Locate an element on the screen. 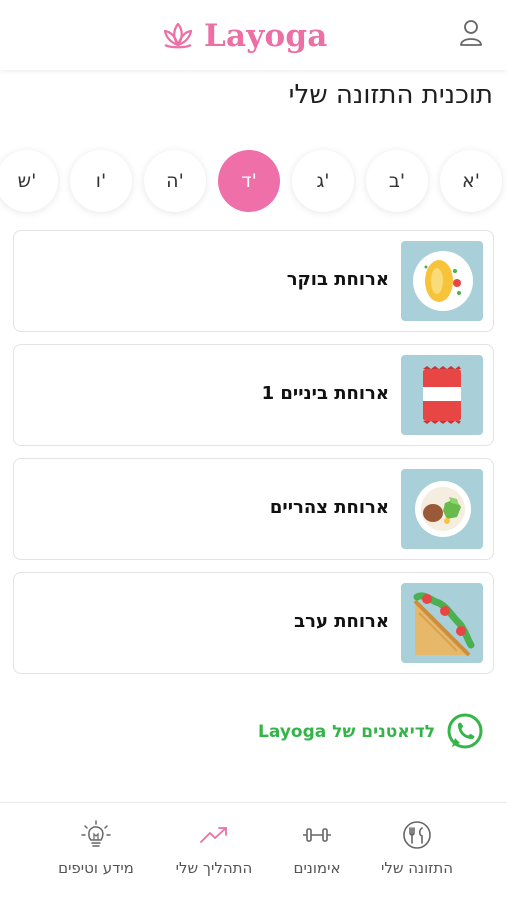  day-friday: ו' is located at coordinates (101, 181).